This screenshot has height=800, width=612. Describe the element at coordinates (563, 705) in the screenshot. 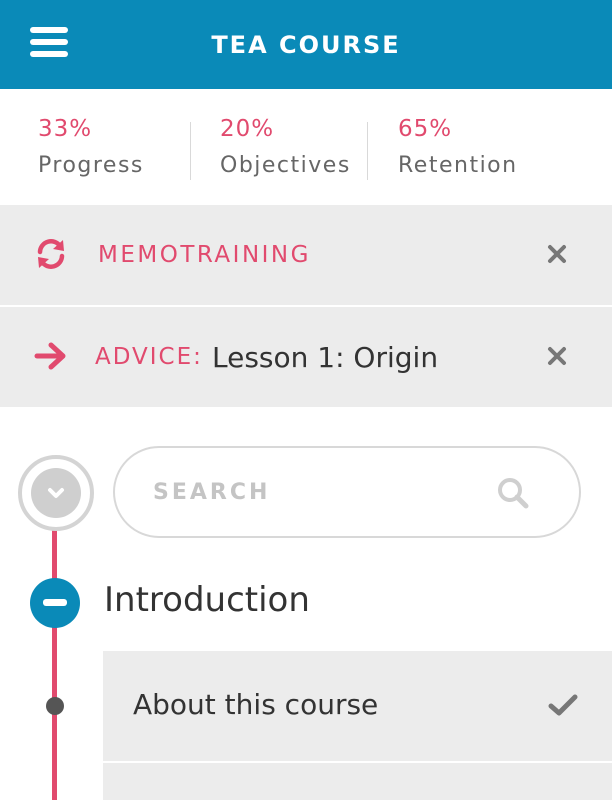

I see `checkmark-icon` at that location.